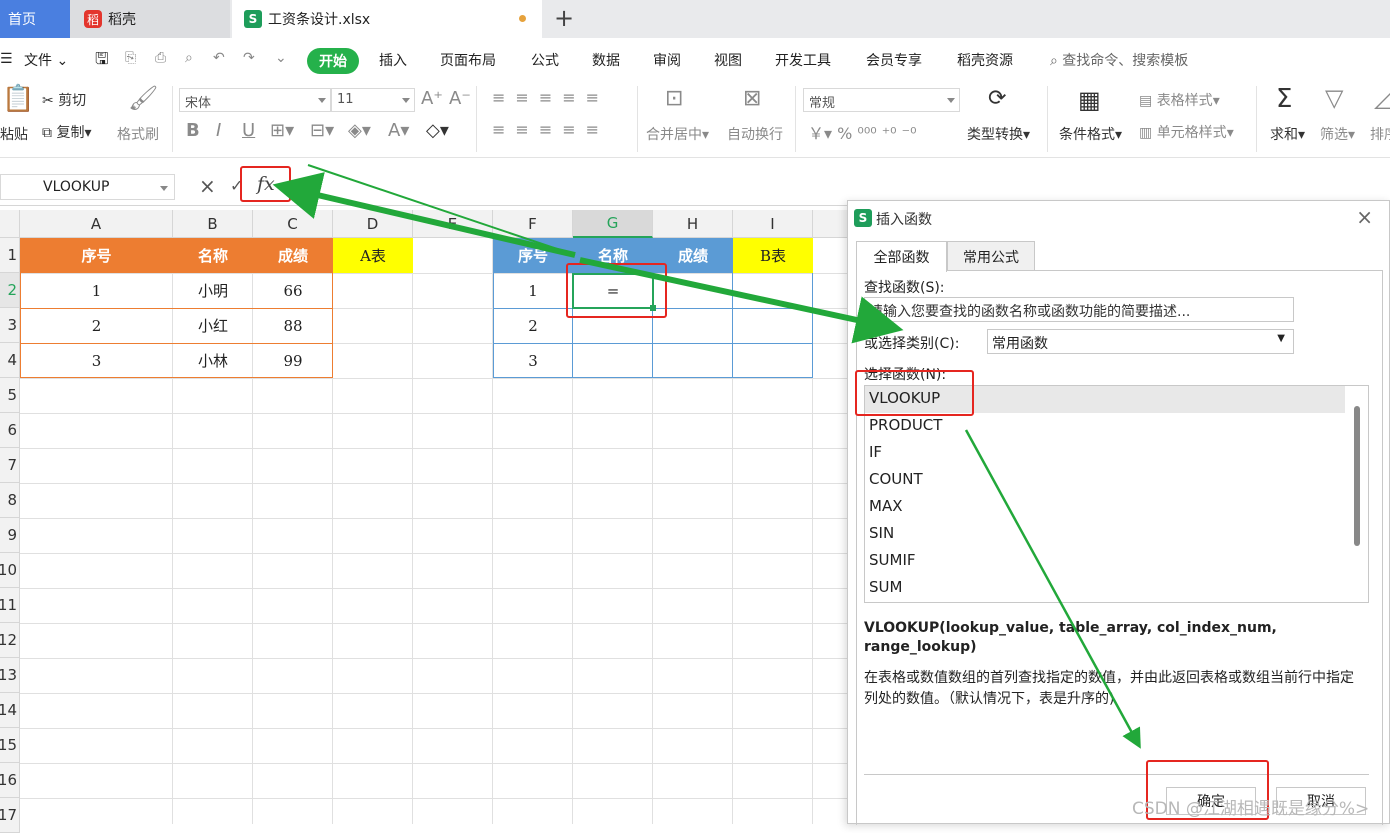 This screenshot has width=1390, height=833. Describe the element at coordinates (1119, 60) in the screenshot. I see `command-search: ⌕ 查找命令、搜索模板` at that location.